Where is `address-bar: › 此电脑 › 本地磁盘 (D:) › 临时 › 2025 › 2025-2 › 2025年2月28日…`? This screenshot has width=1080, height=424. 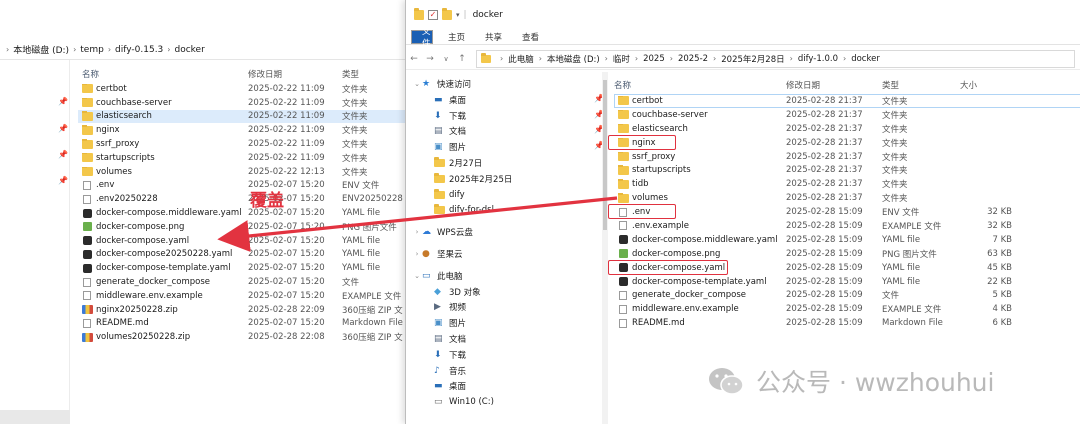 address-bar: › 此电脑 › 本地磁盘 (D:) › 临时 › 2025 › 2025-2 › 2025年2月28日… is located at coordinates (775, 58).